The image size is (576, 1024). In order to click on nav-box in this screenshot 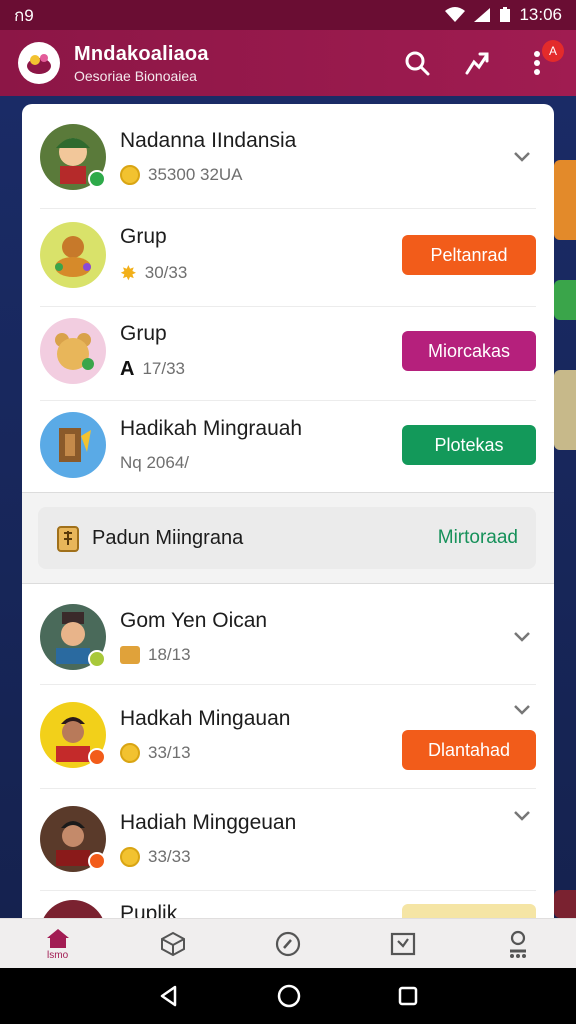, I will do `click(173, 944)`.